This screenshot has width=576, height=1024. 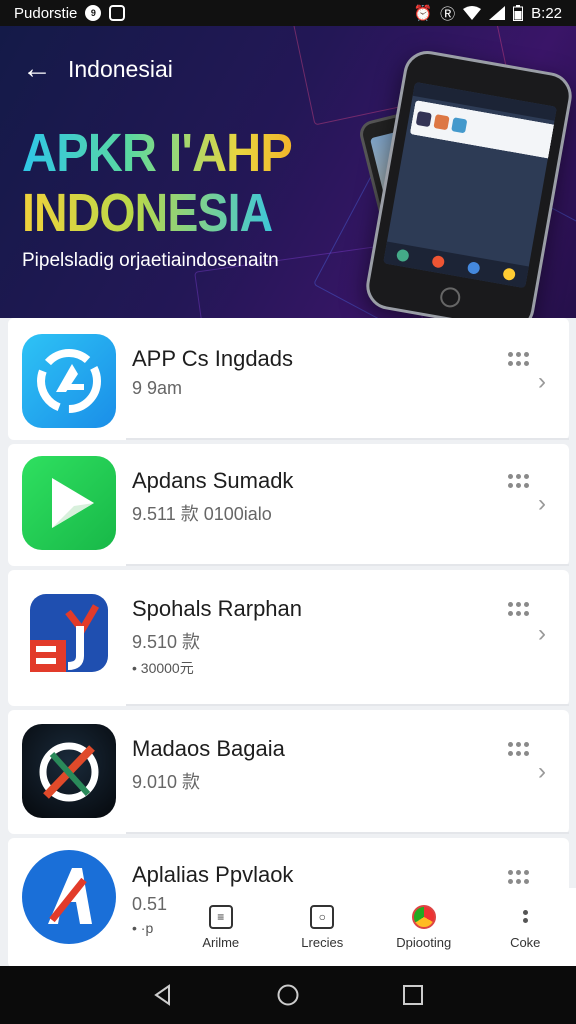 What do you see at coordinates (93, 13) in the screenshot?
I see `notification-icon: 9` at bounding box center [93, 13].